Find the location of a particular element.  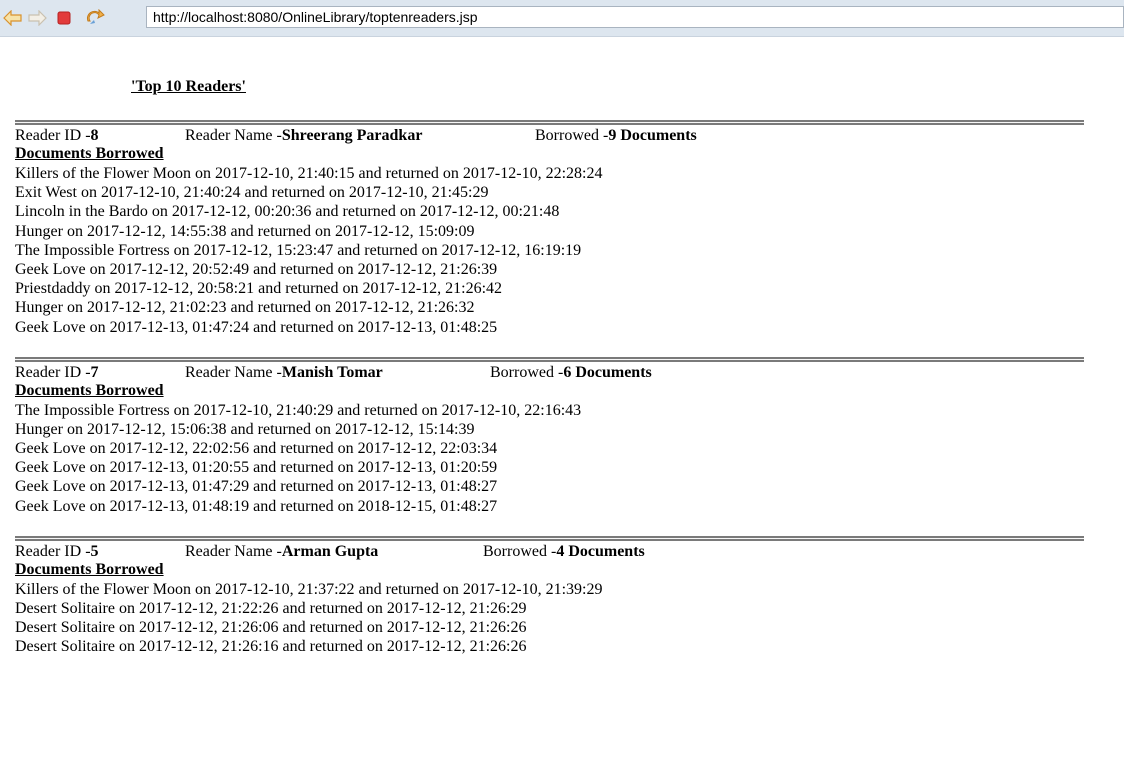

stop-icon is located at coordinates (64, 18).